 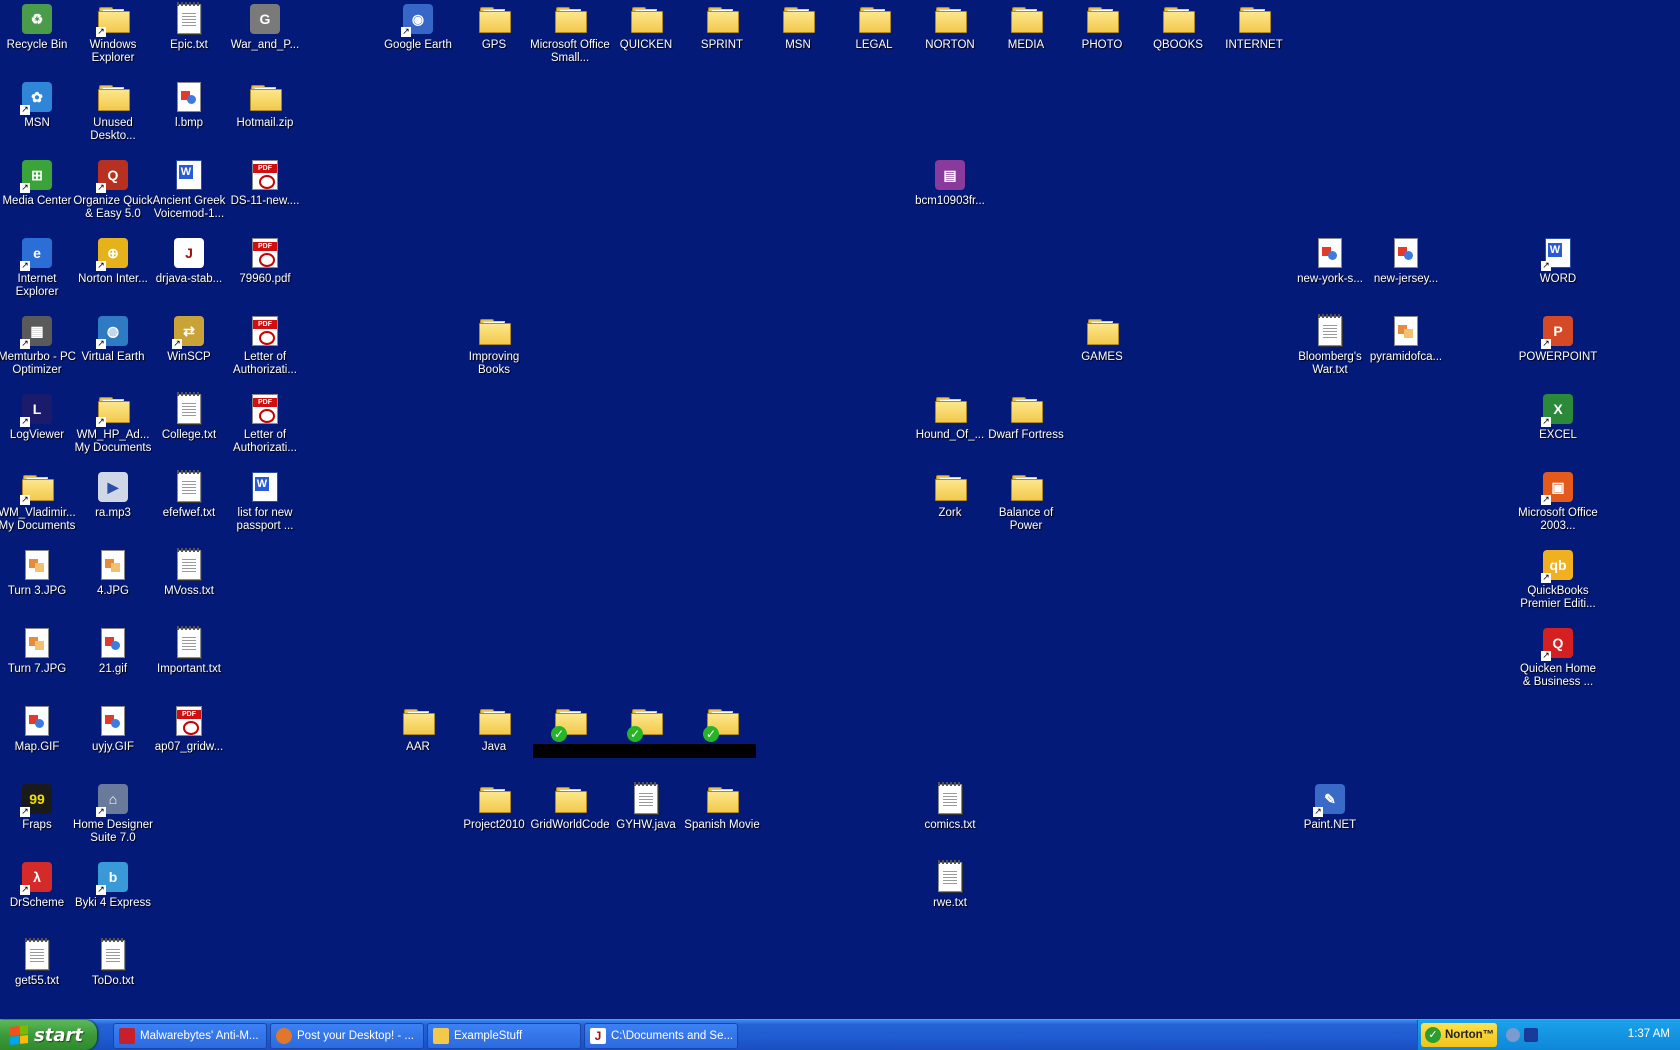 What do you see at coordinates (37, 807) in the screenshot?
I see `desktop-icon: 99 Fraps` at bounding box center [37, 807].